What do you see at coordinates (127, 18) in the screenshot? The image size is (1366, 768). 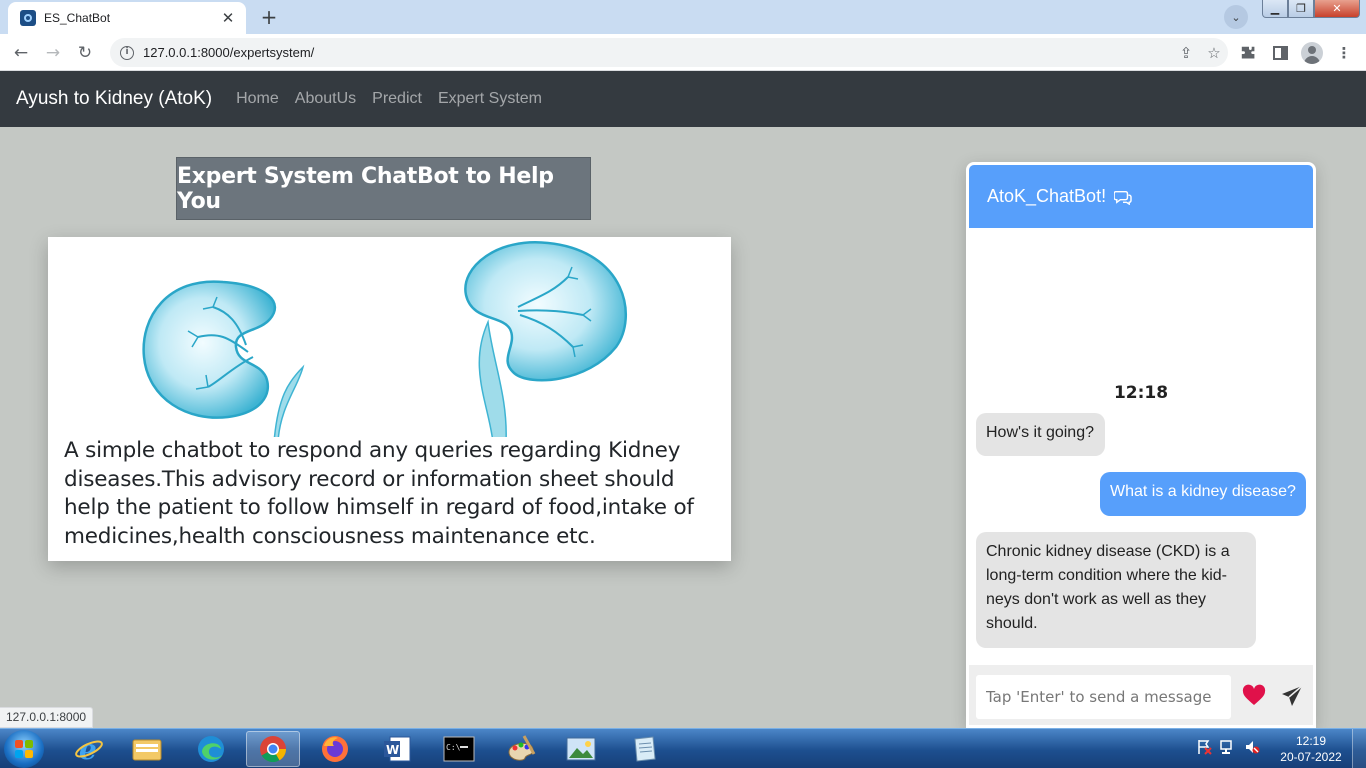 I see `browser-tab: ES_ChatBot ✕` at bounding box center [127, 18].